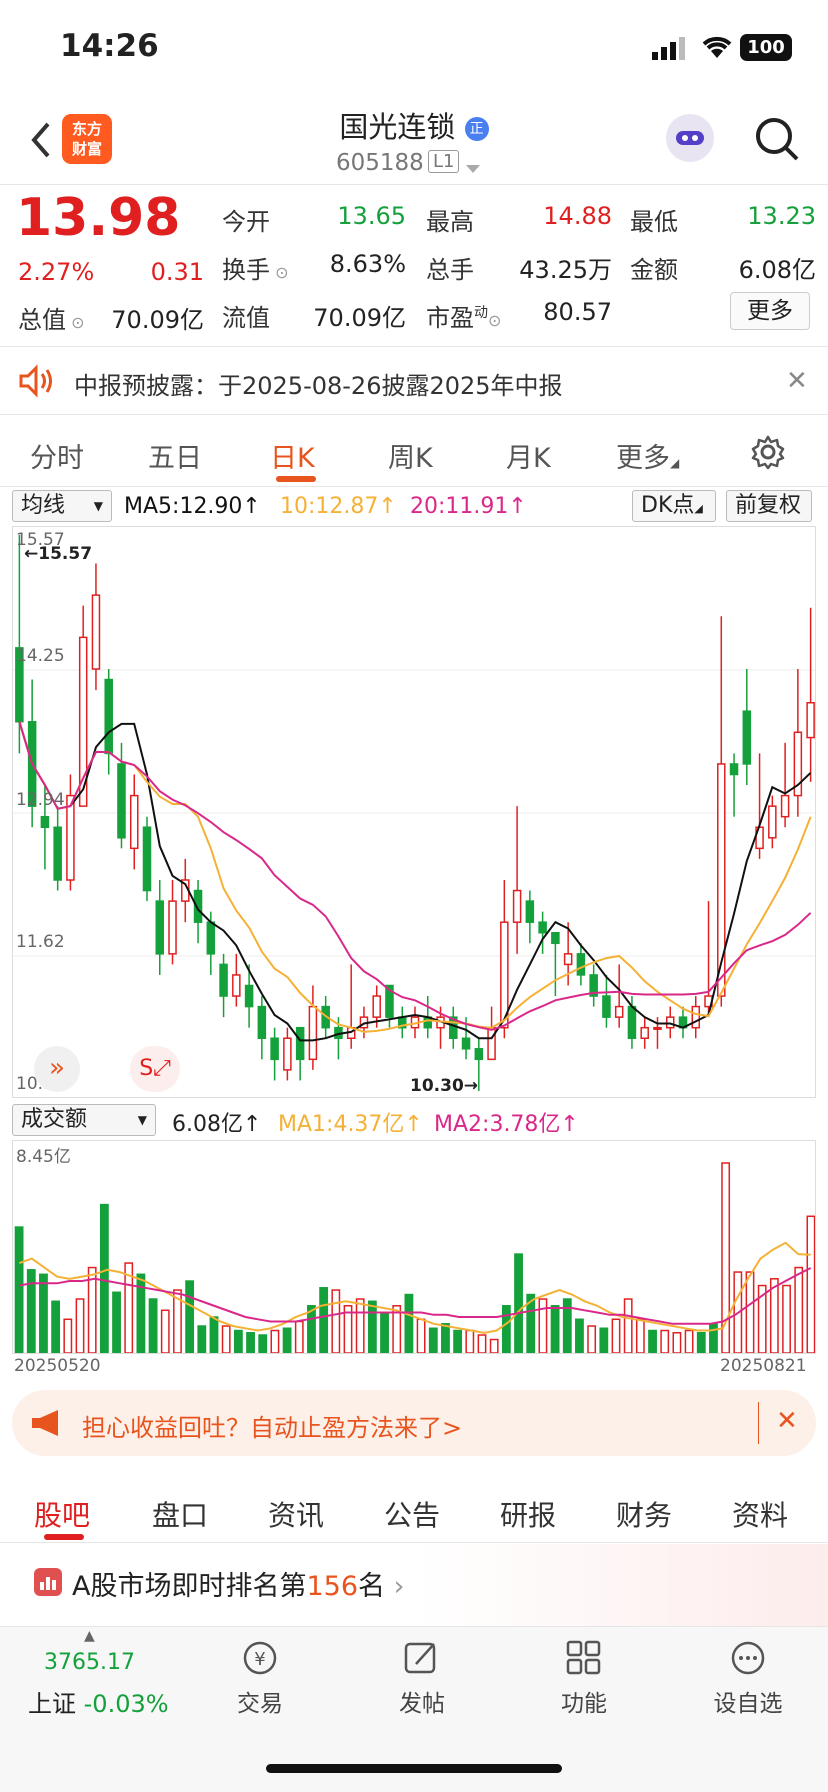 The height and width of the screenshot is (1792, 828). Describe the element at coordinates (769, 506) in the screenshot. I see `adjust-select: 前复权` at that location.